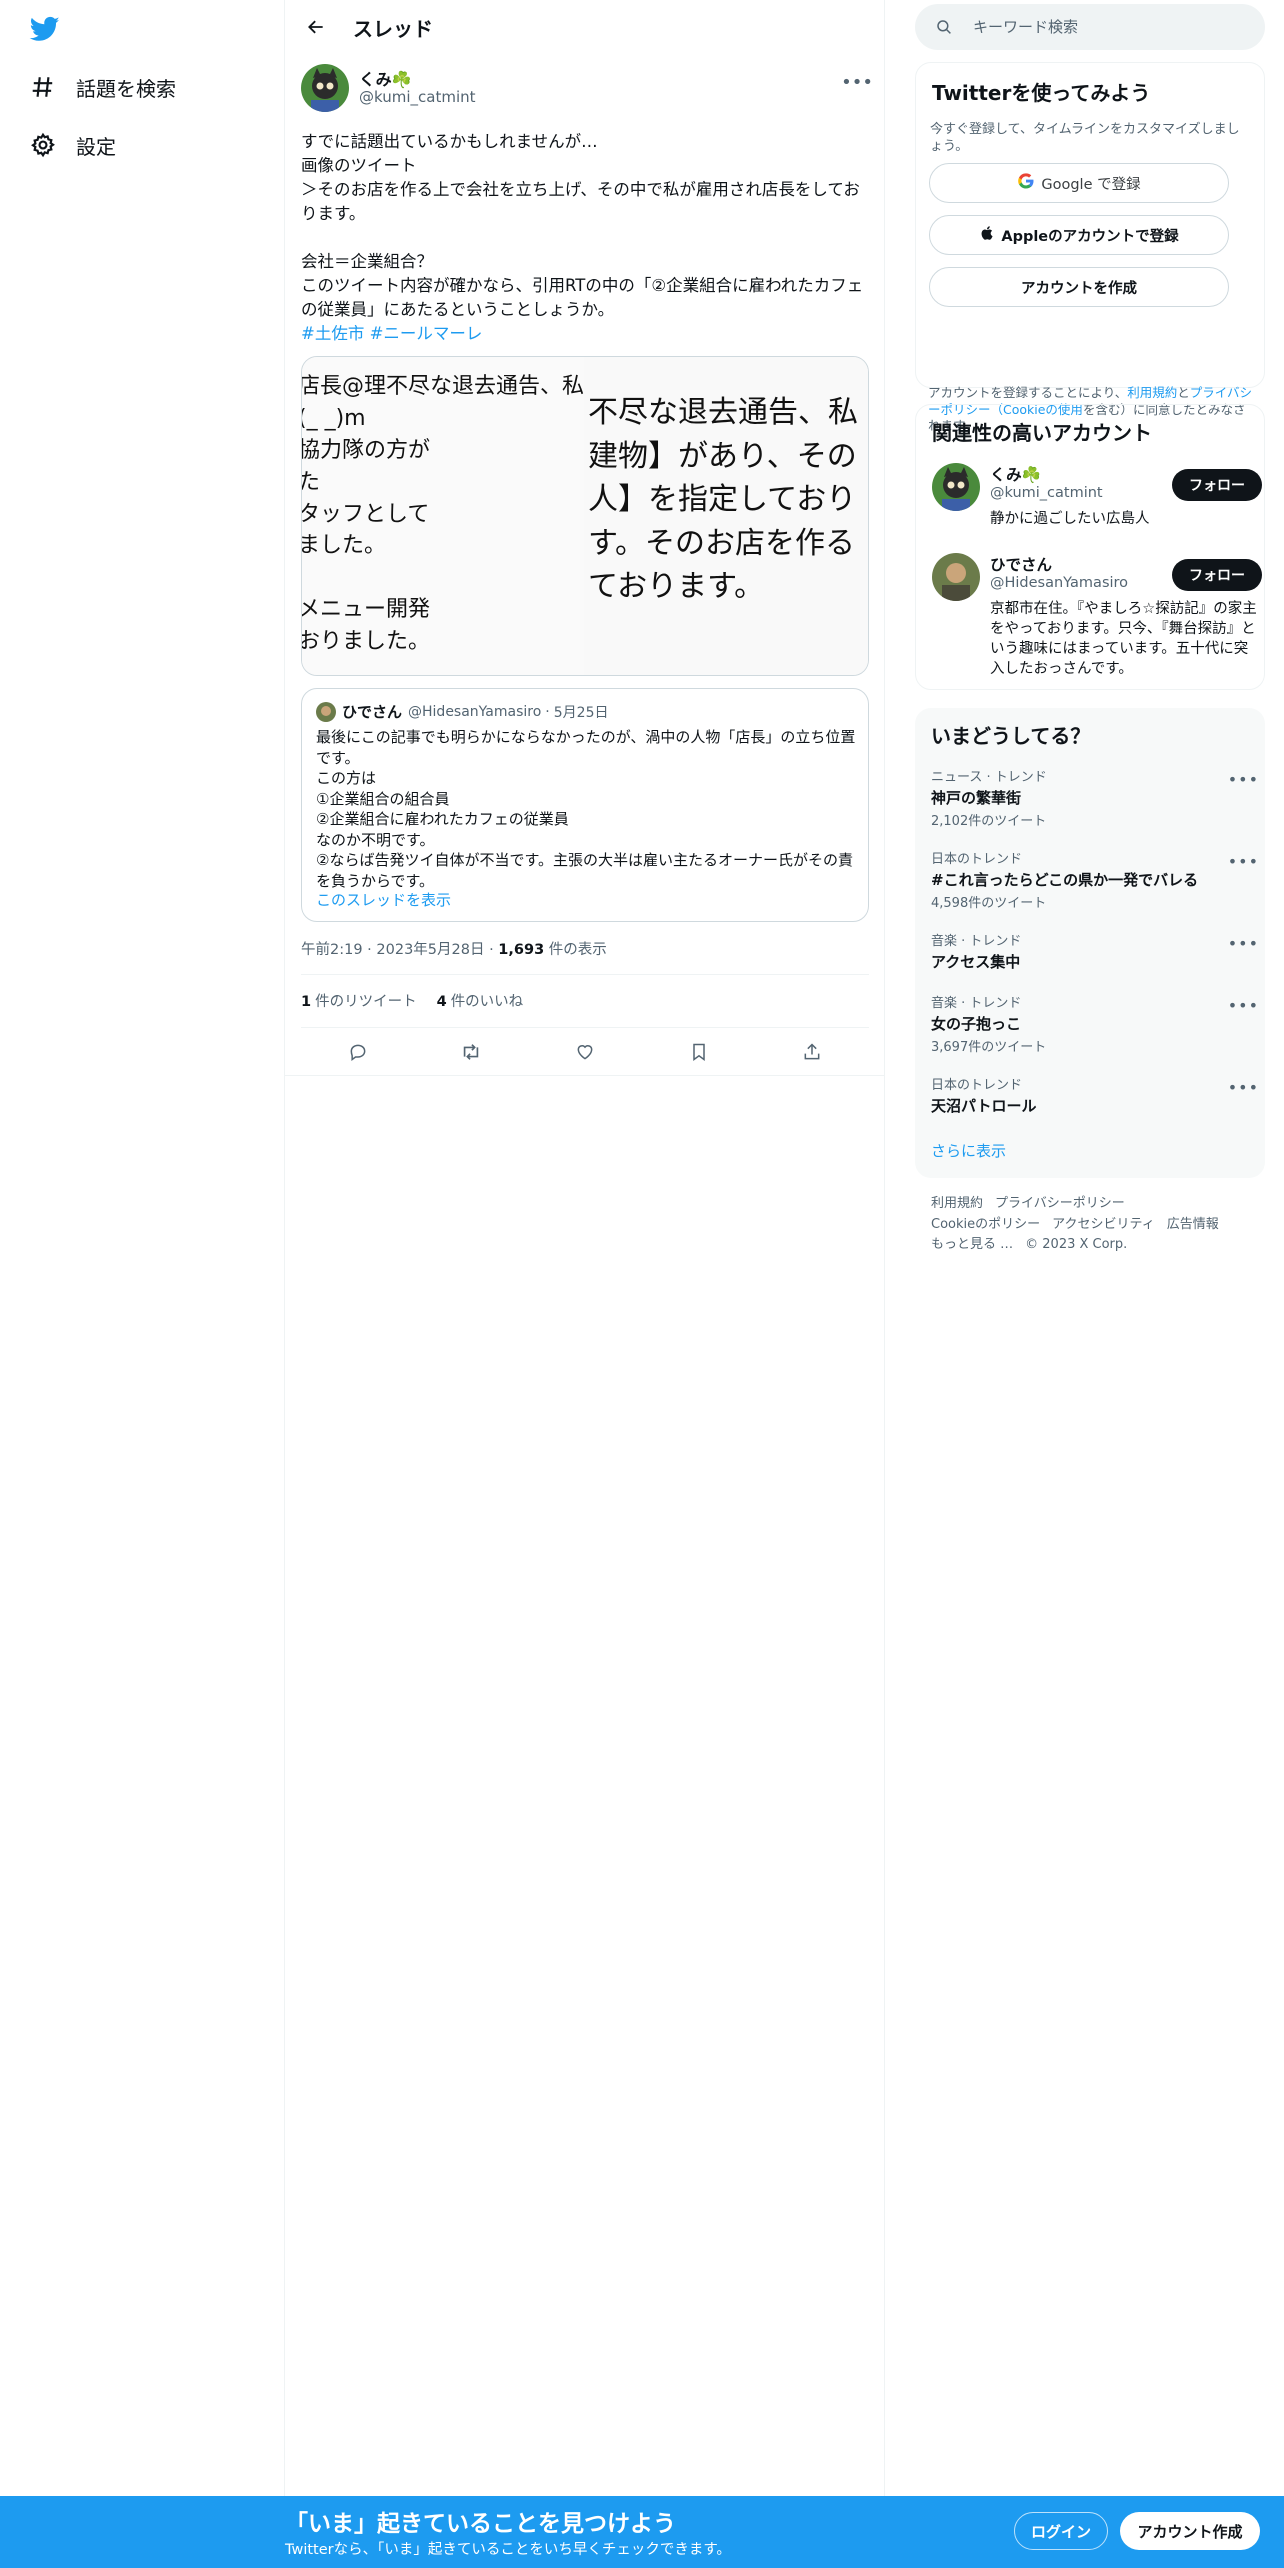  What do you see at coordinates (1060, 1203) in the screenshot?
I see `footer-link: プライバシーポリシー` at bounding box center [1060, 1203].